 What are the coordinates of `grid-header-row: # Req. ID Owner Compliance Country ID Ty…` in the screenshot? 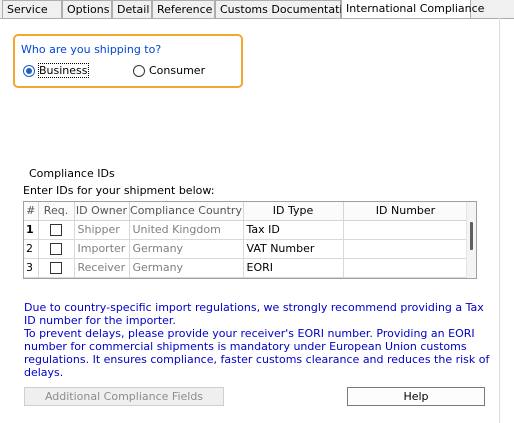 It's located at (246, 211).